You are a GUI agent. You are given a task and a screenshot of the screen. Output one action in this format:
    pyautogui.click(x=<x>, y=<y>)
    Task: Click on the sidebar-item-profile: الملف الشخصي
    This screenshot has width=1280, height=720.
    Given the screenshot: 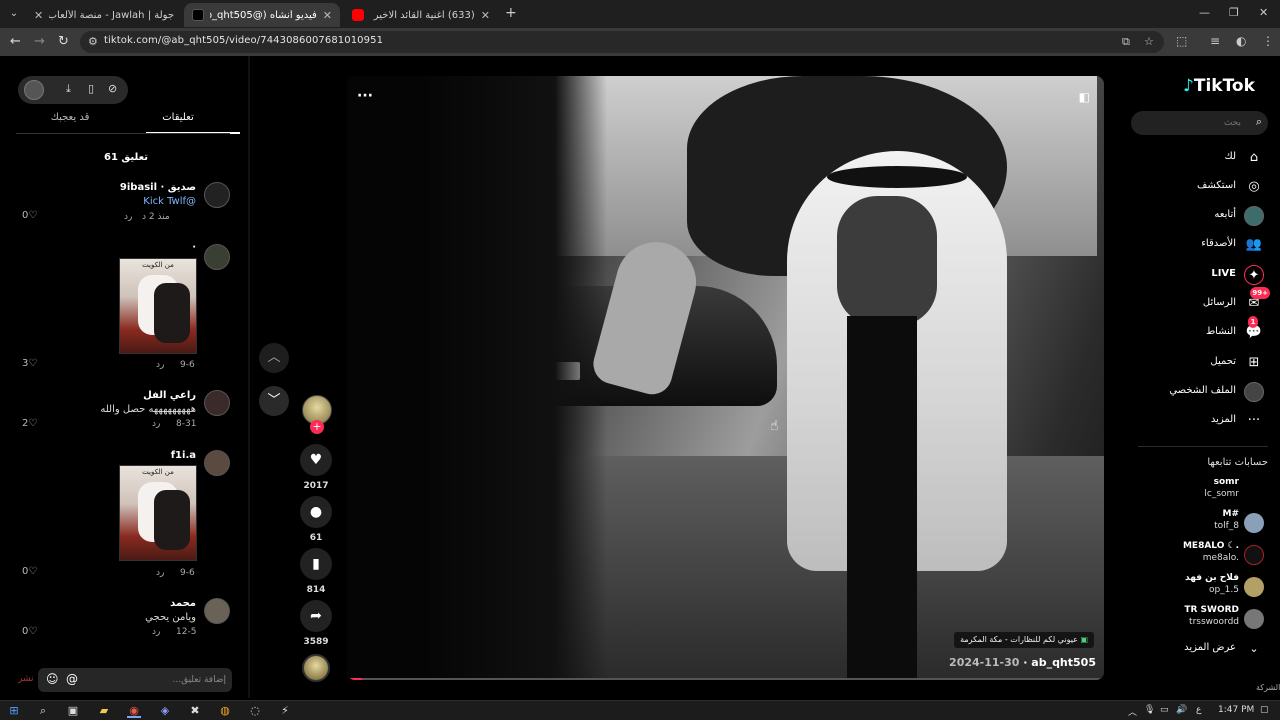 What is the action you would take?
    pyautogui.click(x=1204, y=392)
    